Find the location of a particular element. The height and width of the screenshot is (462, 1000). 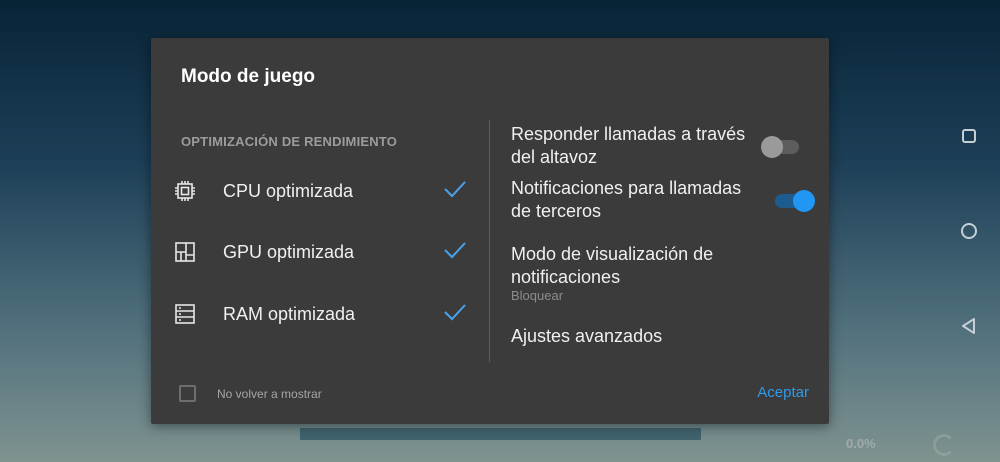

advanced-settings-link: Ajustes avanzados is located at coordinates (629, 336).